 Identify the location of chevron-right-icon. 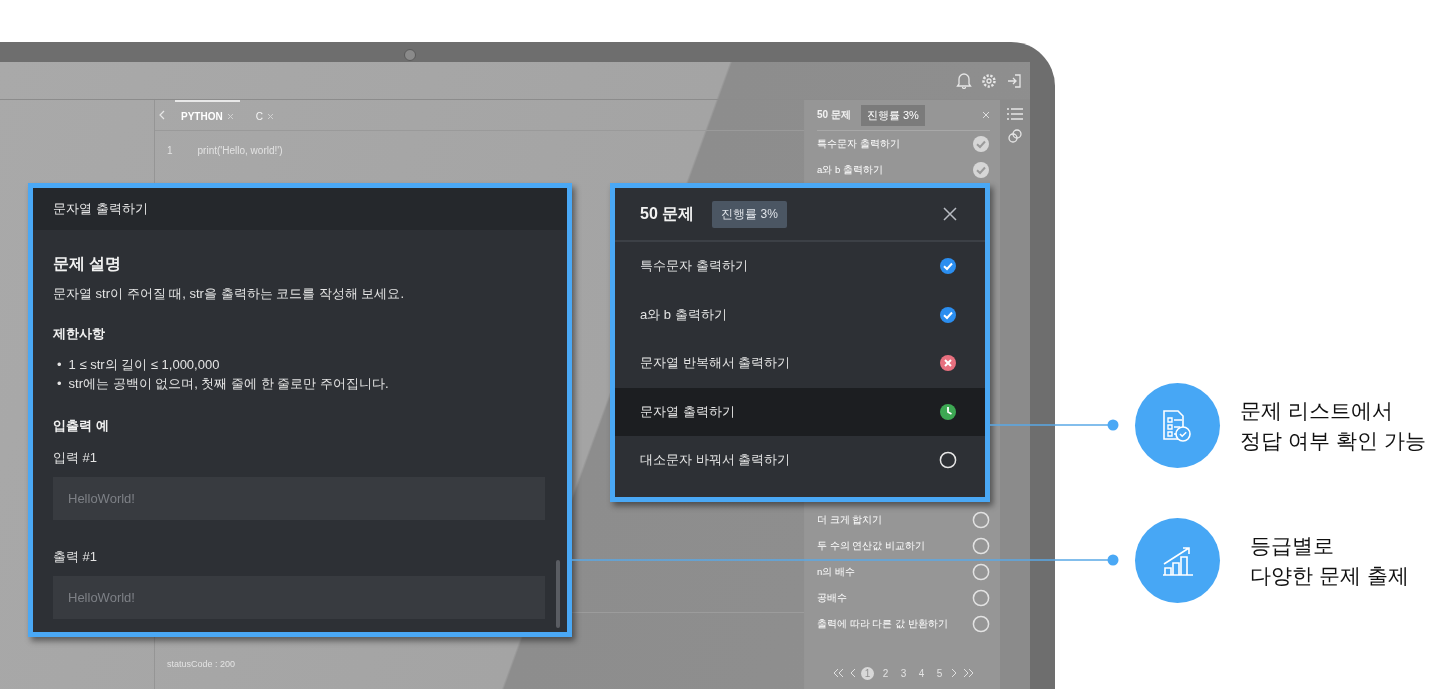
(954, 673).